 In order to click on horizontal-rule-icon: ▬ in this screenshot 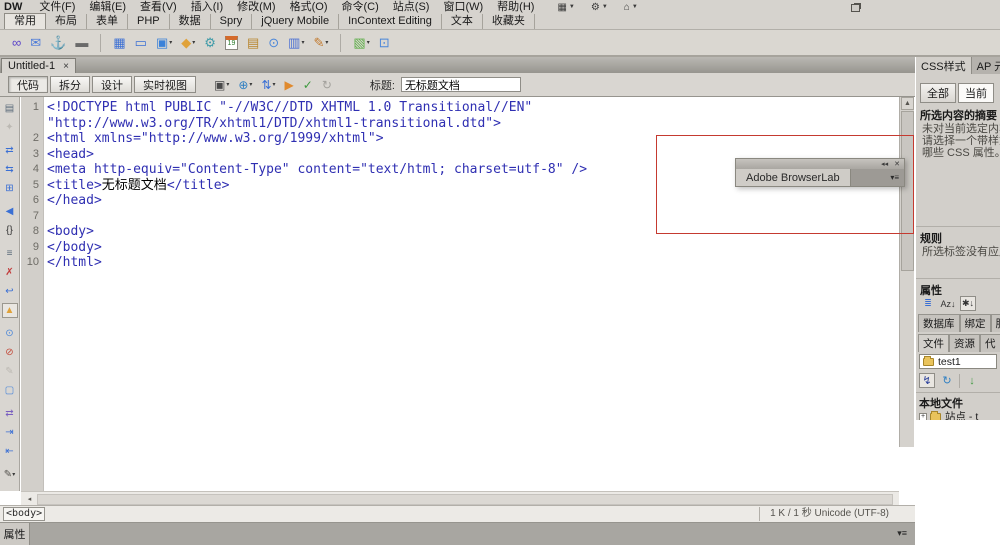, I will do `click(81, 43)`.